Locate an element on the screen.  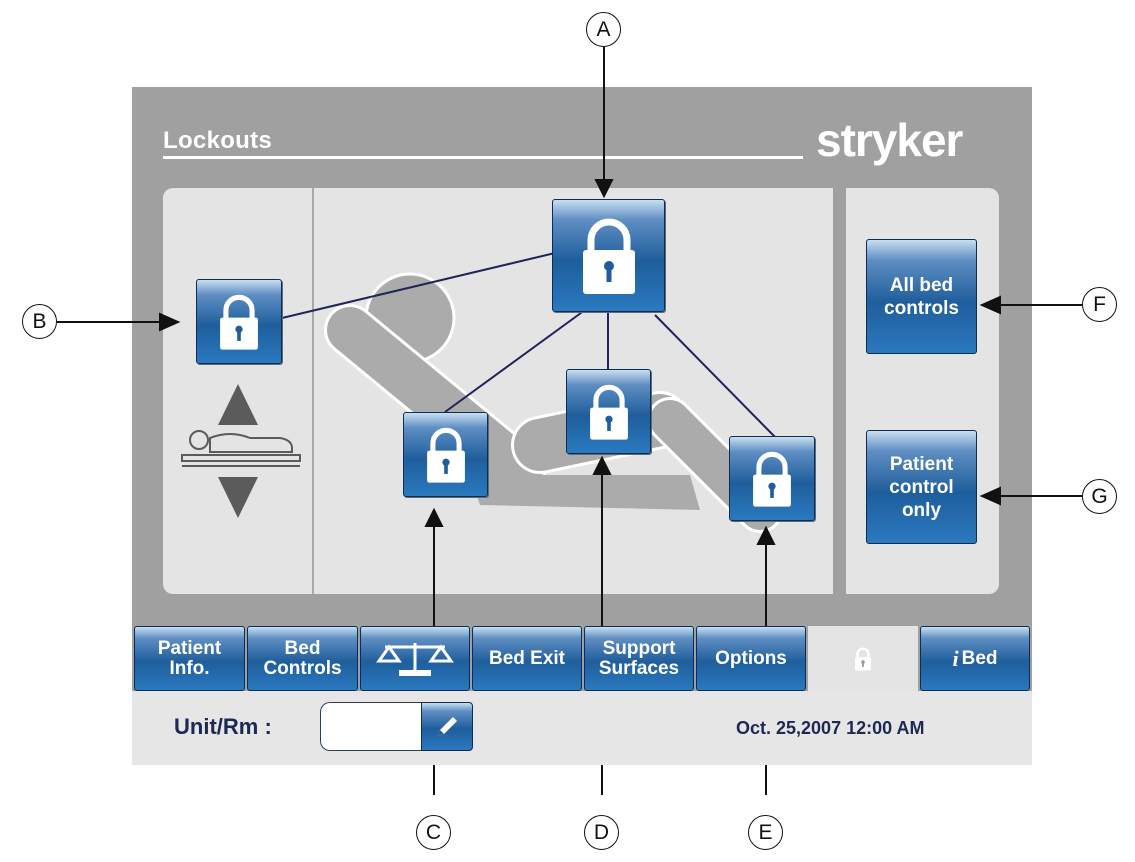
scale-icon is located at coordinates (415, 659).